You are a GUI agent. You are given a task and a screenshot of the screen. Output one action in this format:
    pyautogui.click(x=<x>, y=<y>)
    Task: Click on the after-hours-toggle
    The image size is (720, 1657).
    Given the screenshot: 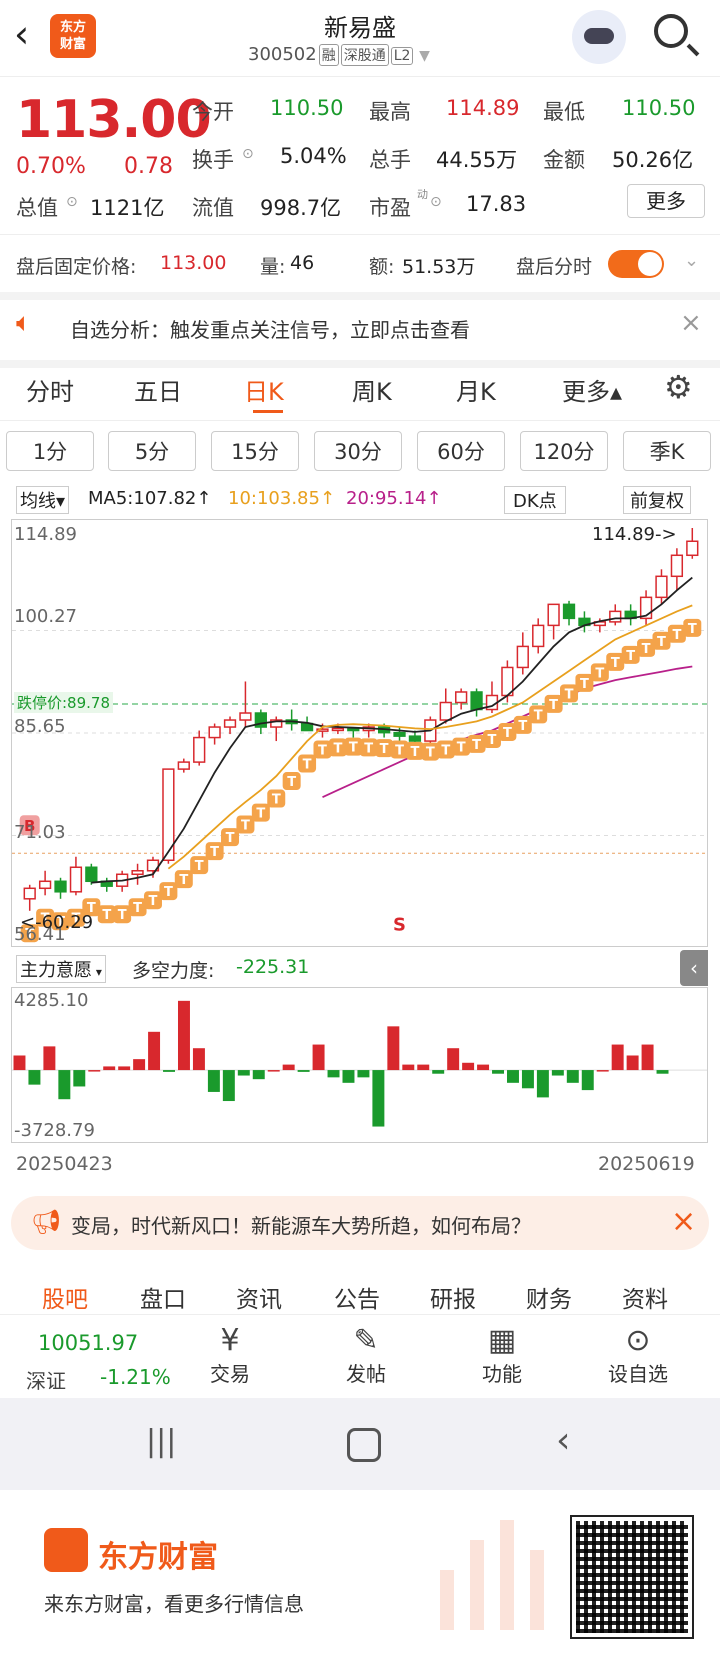 What is the action you would take?
    pyautogui.click(x=636, y=264)
    